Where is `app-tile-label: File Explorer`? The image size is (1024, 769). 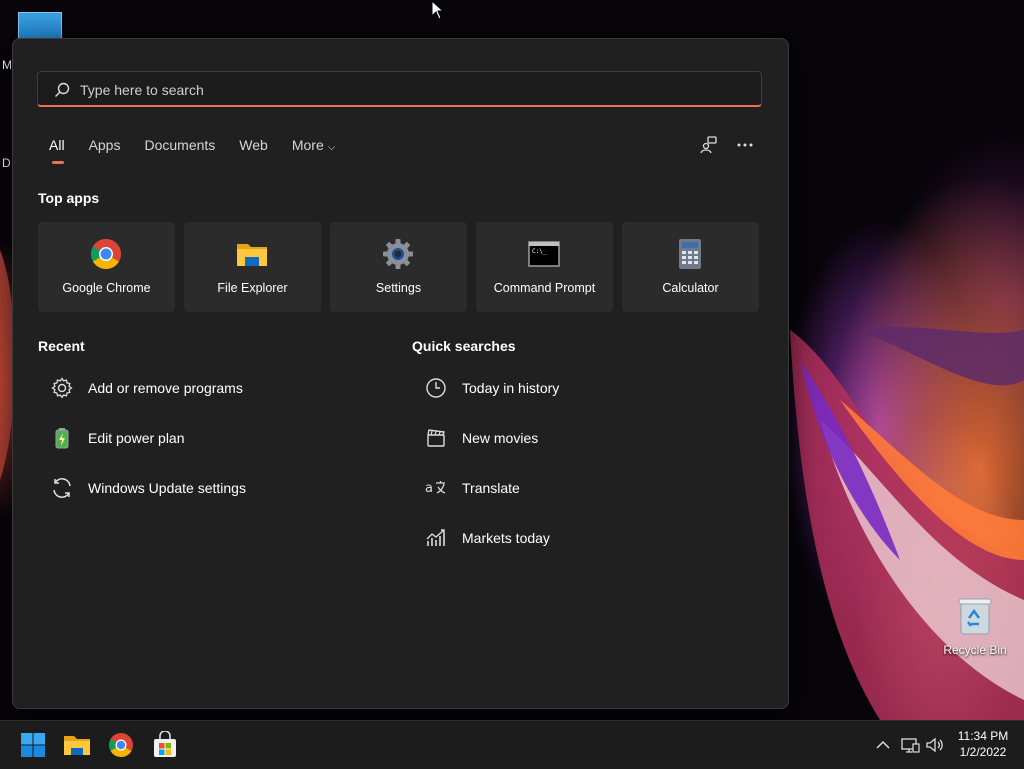 app-tile-label: File Explorer is located at coordinates (252, 288).